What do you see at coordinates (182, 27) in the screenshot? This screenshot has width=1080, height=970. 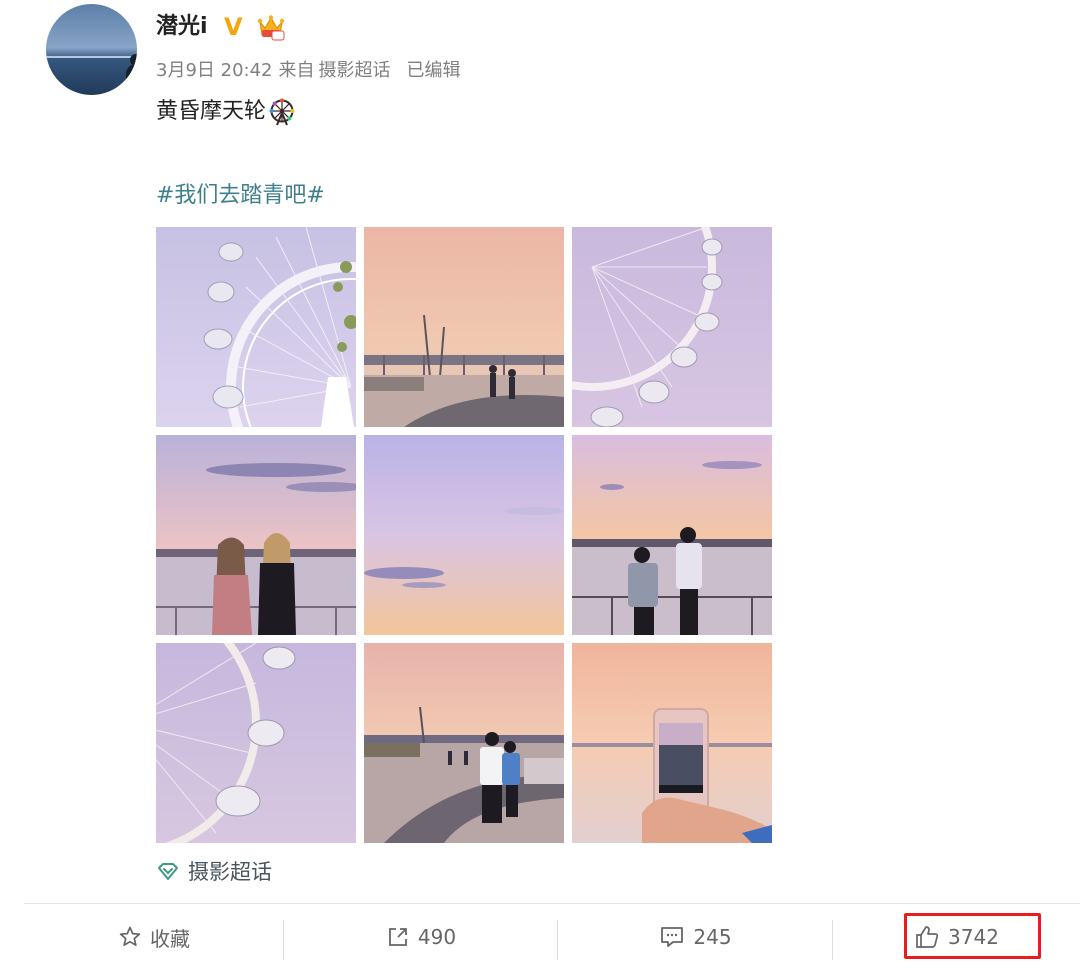 I see `author-name: 潜光i` at bounding box center [182, 27].